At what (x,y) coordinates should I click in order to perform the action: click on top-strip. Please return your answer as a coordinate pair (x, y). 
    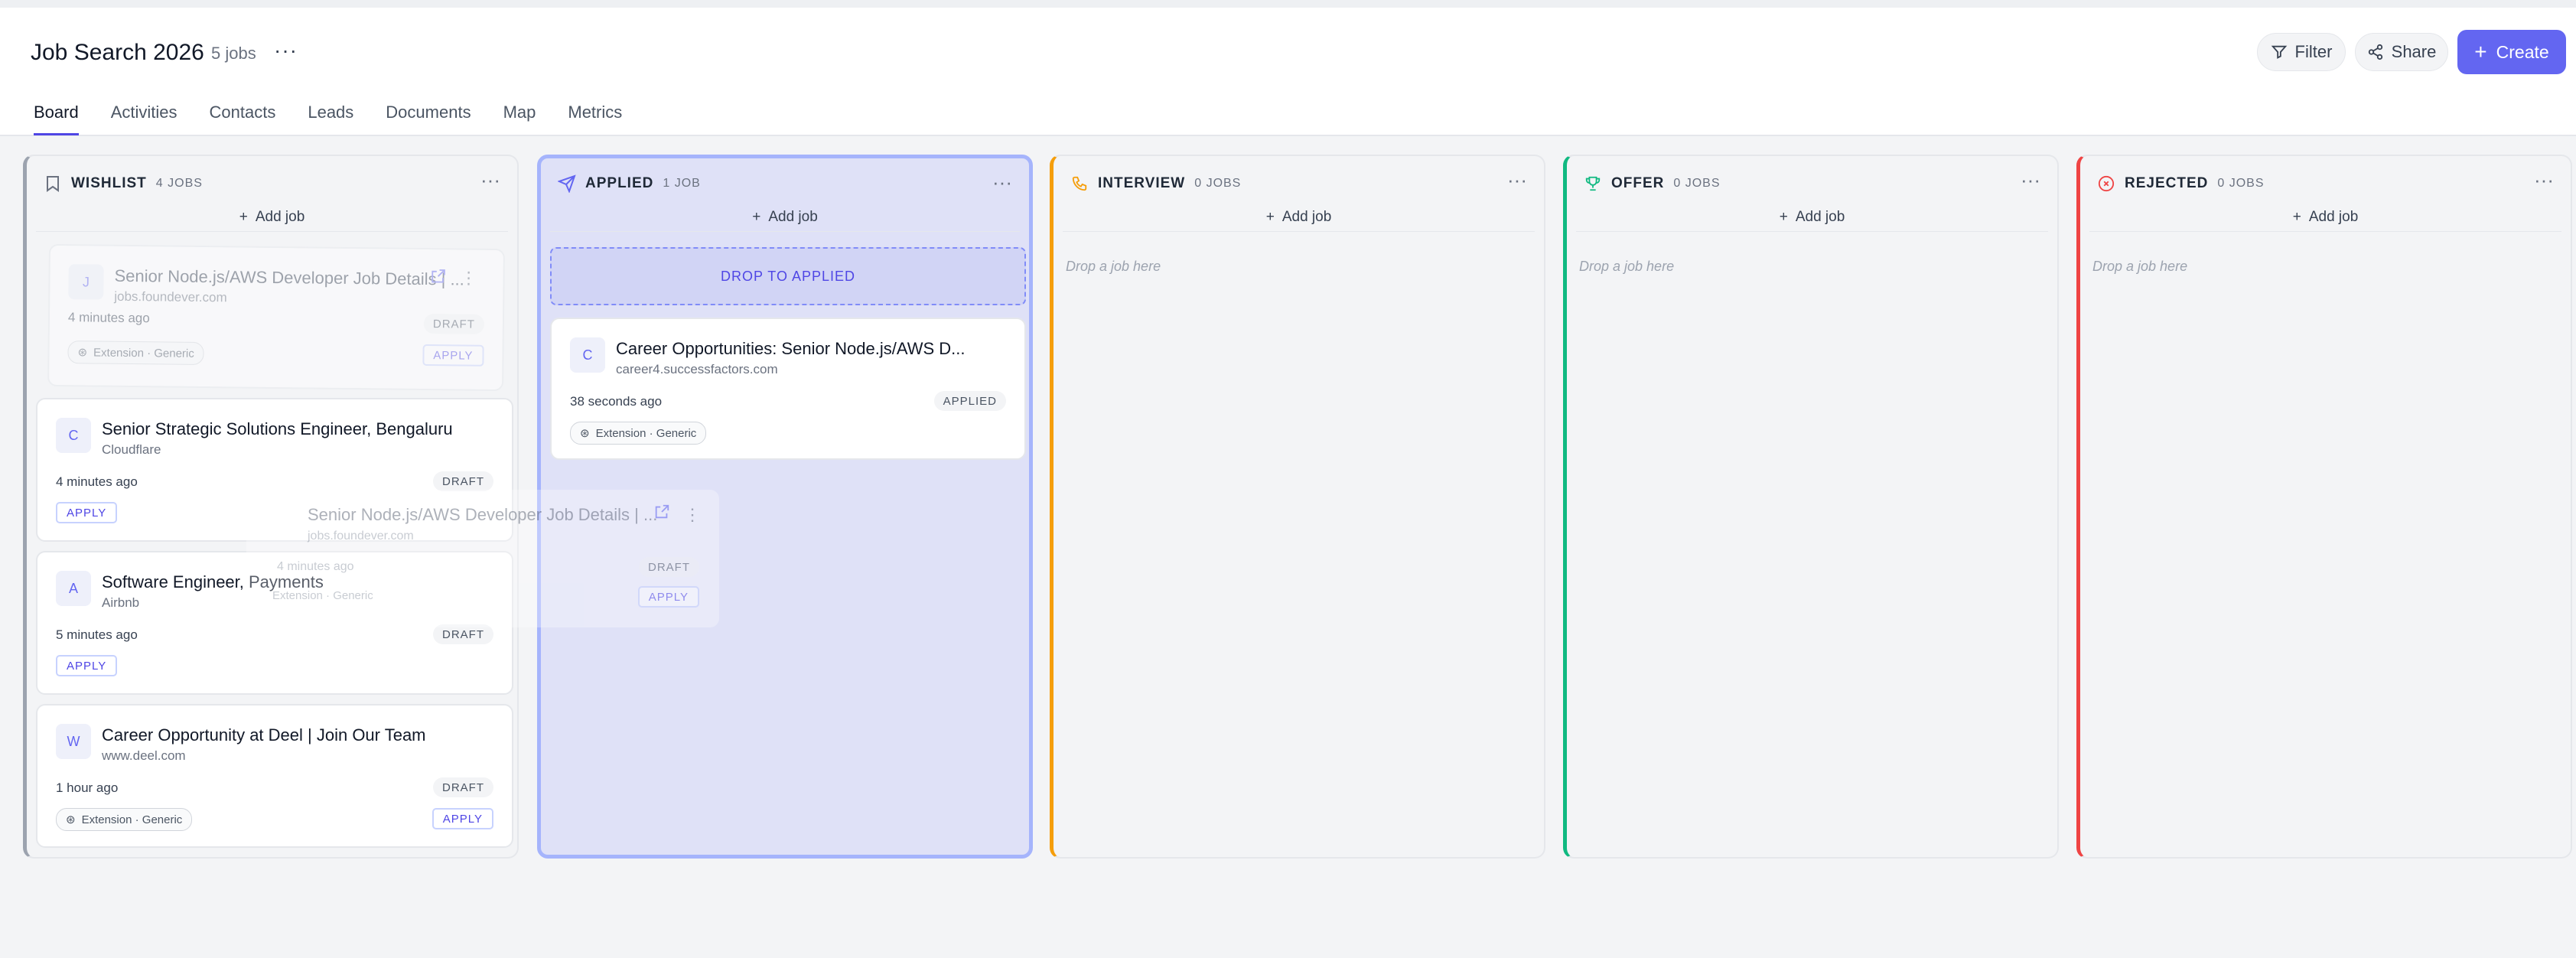
    Looking at the image, I should click on (1288, 4).